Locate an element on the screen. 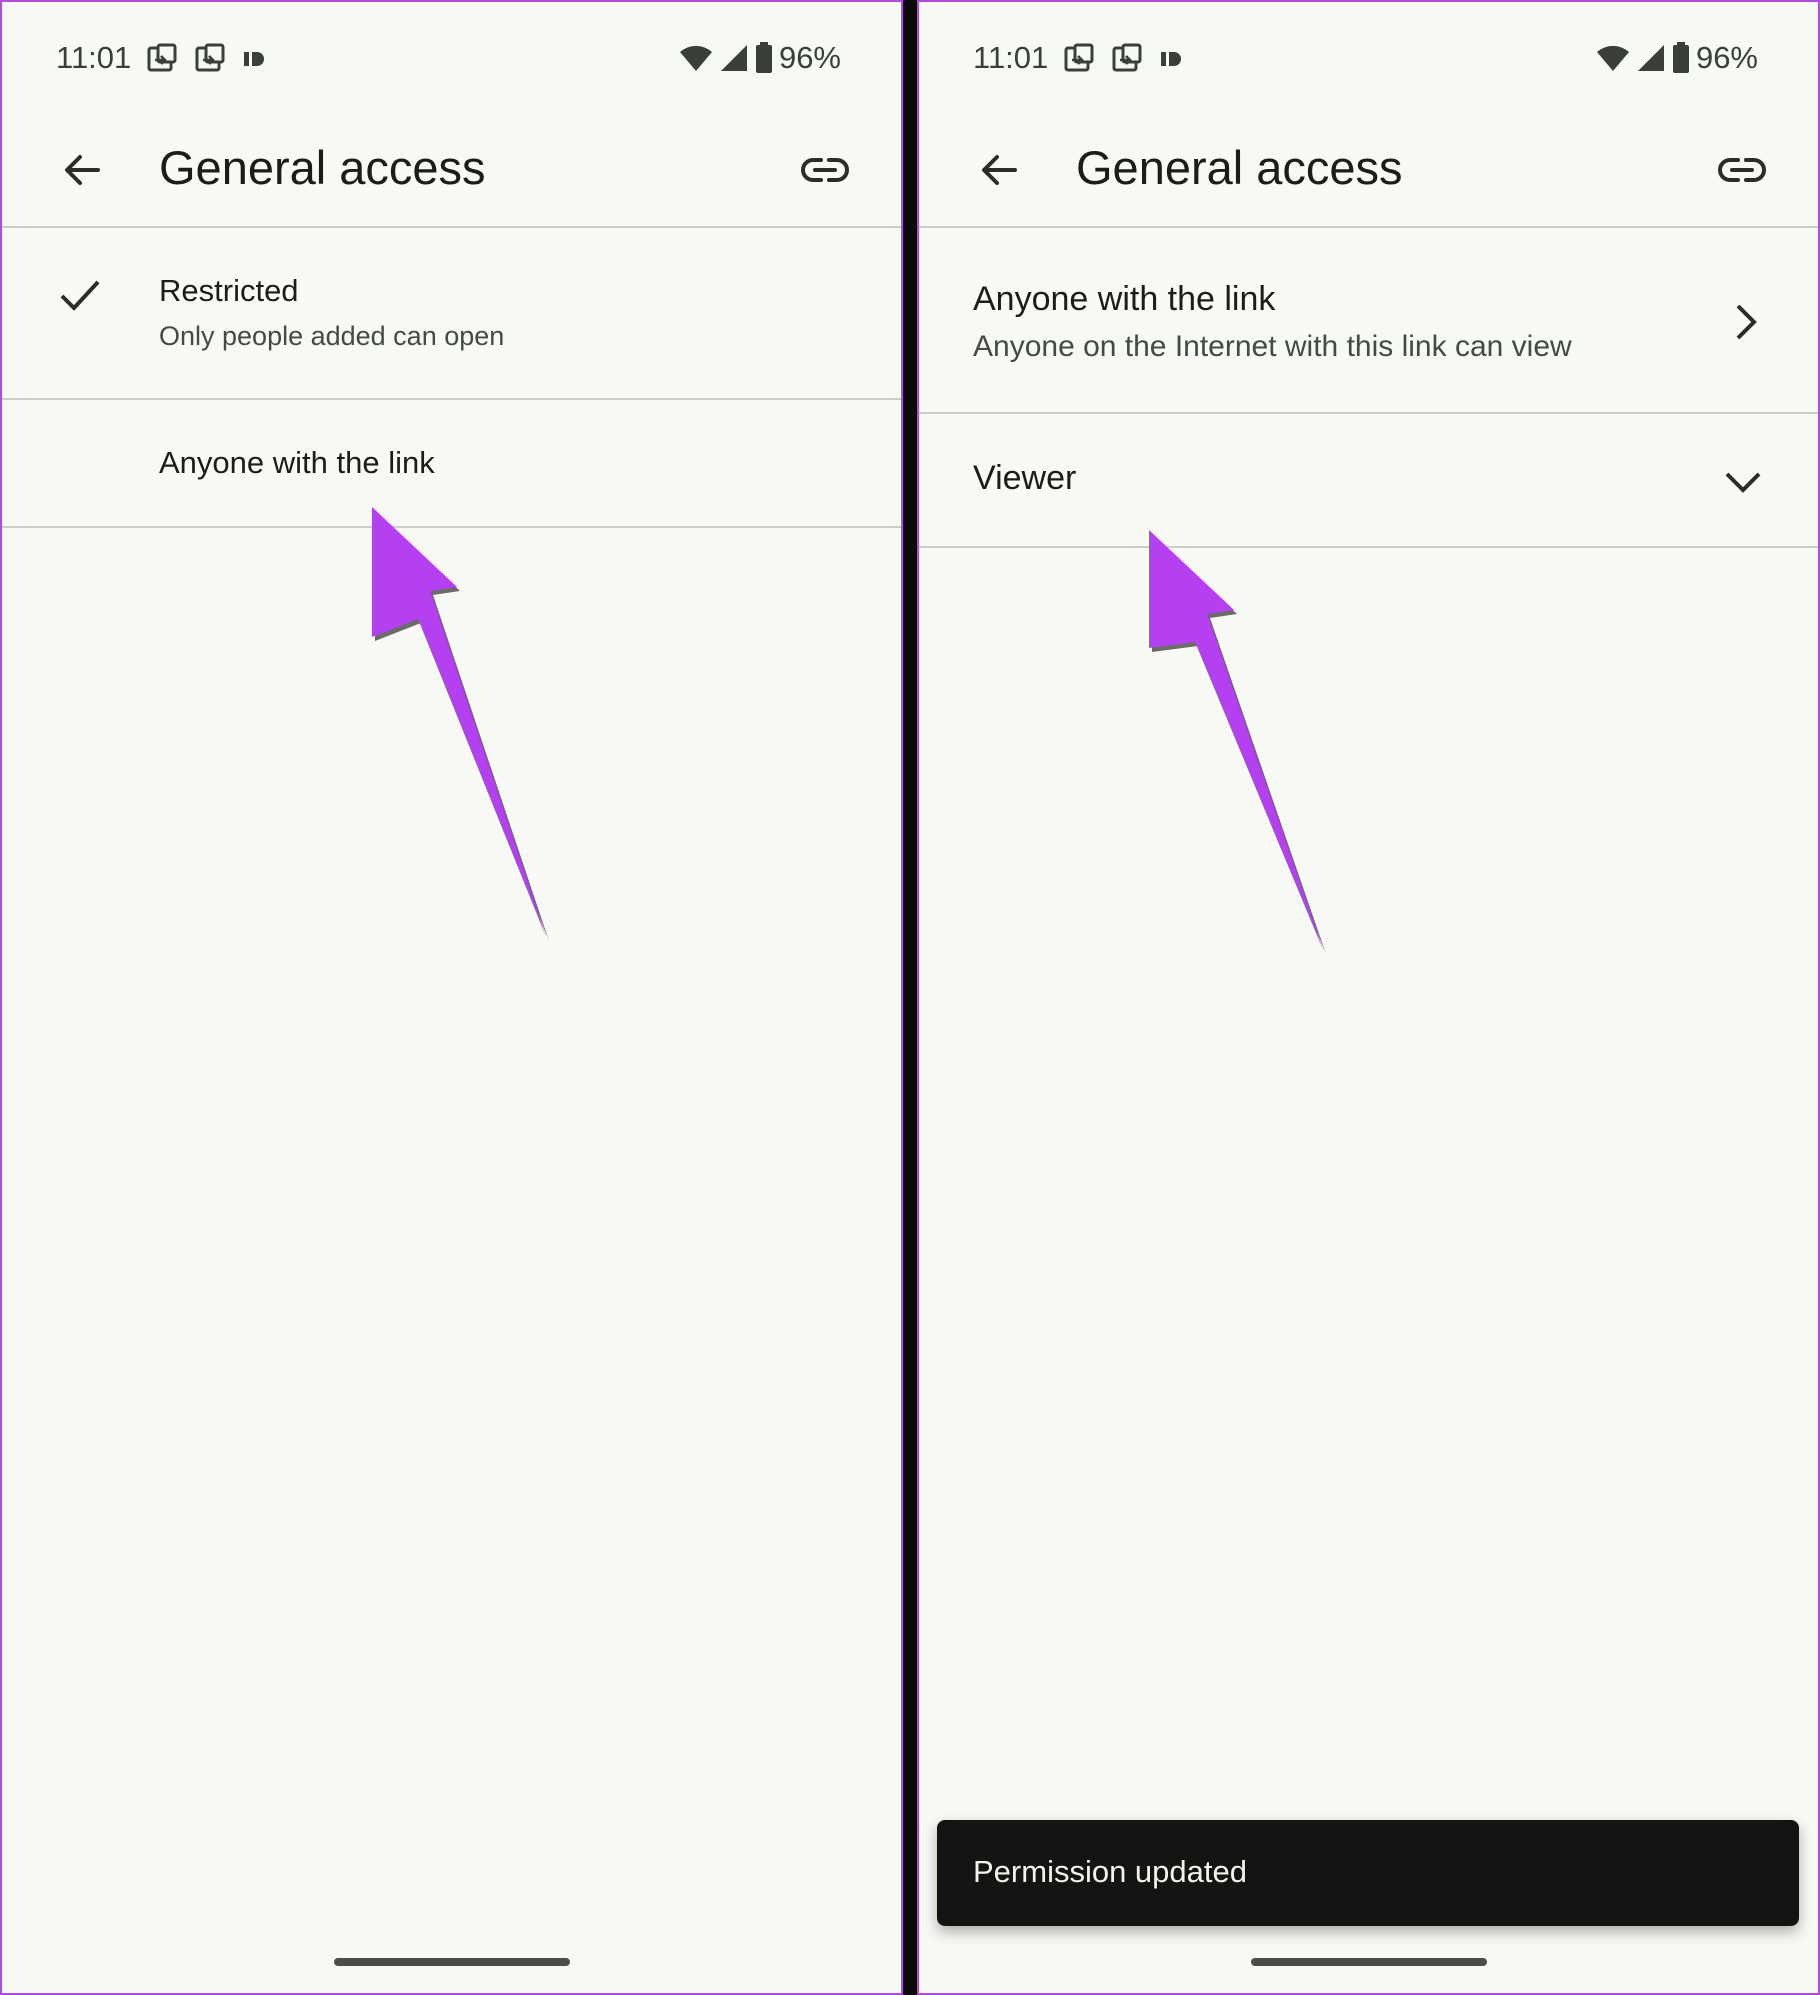 This screenshot has width=1820, height=1995. role-dropdown: Viewer is located at coordinates (1368, 480).